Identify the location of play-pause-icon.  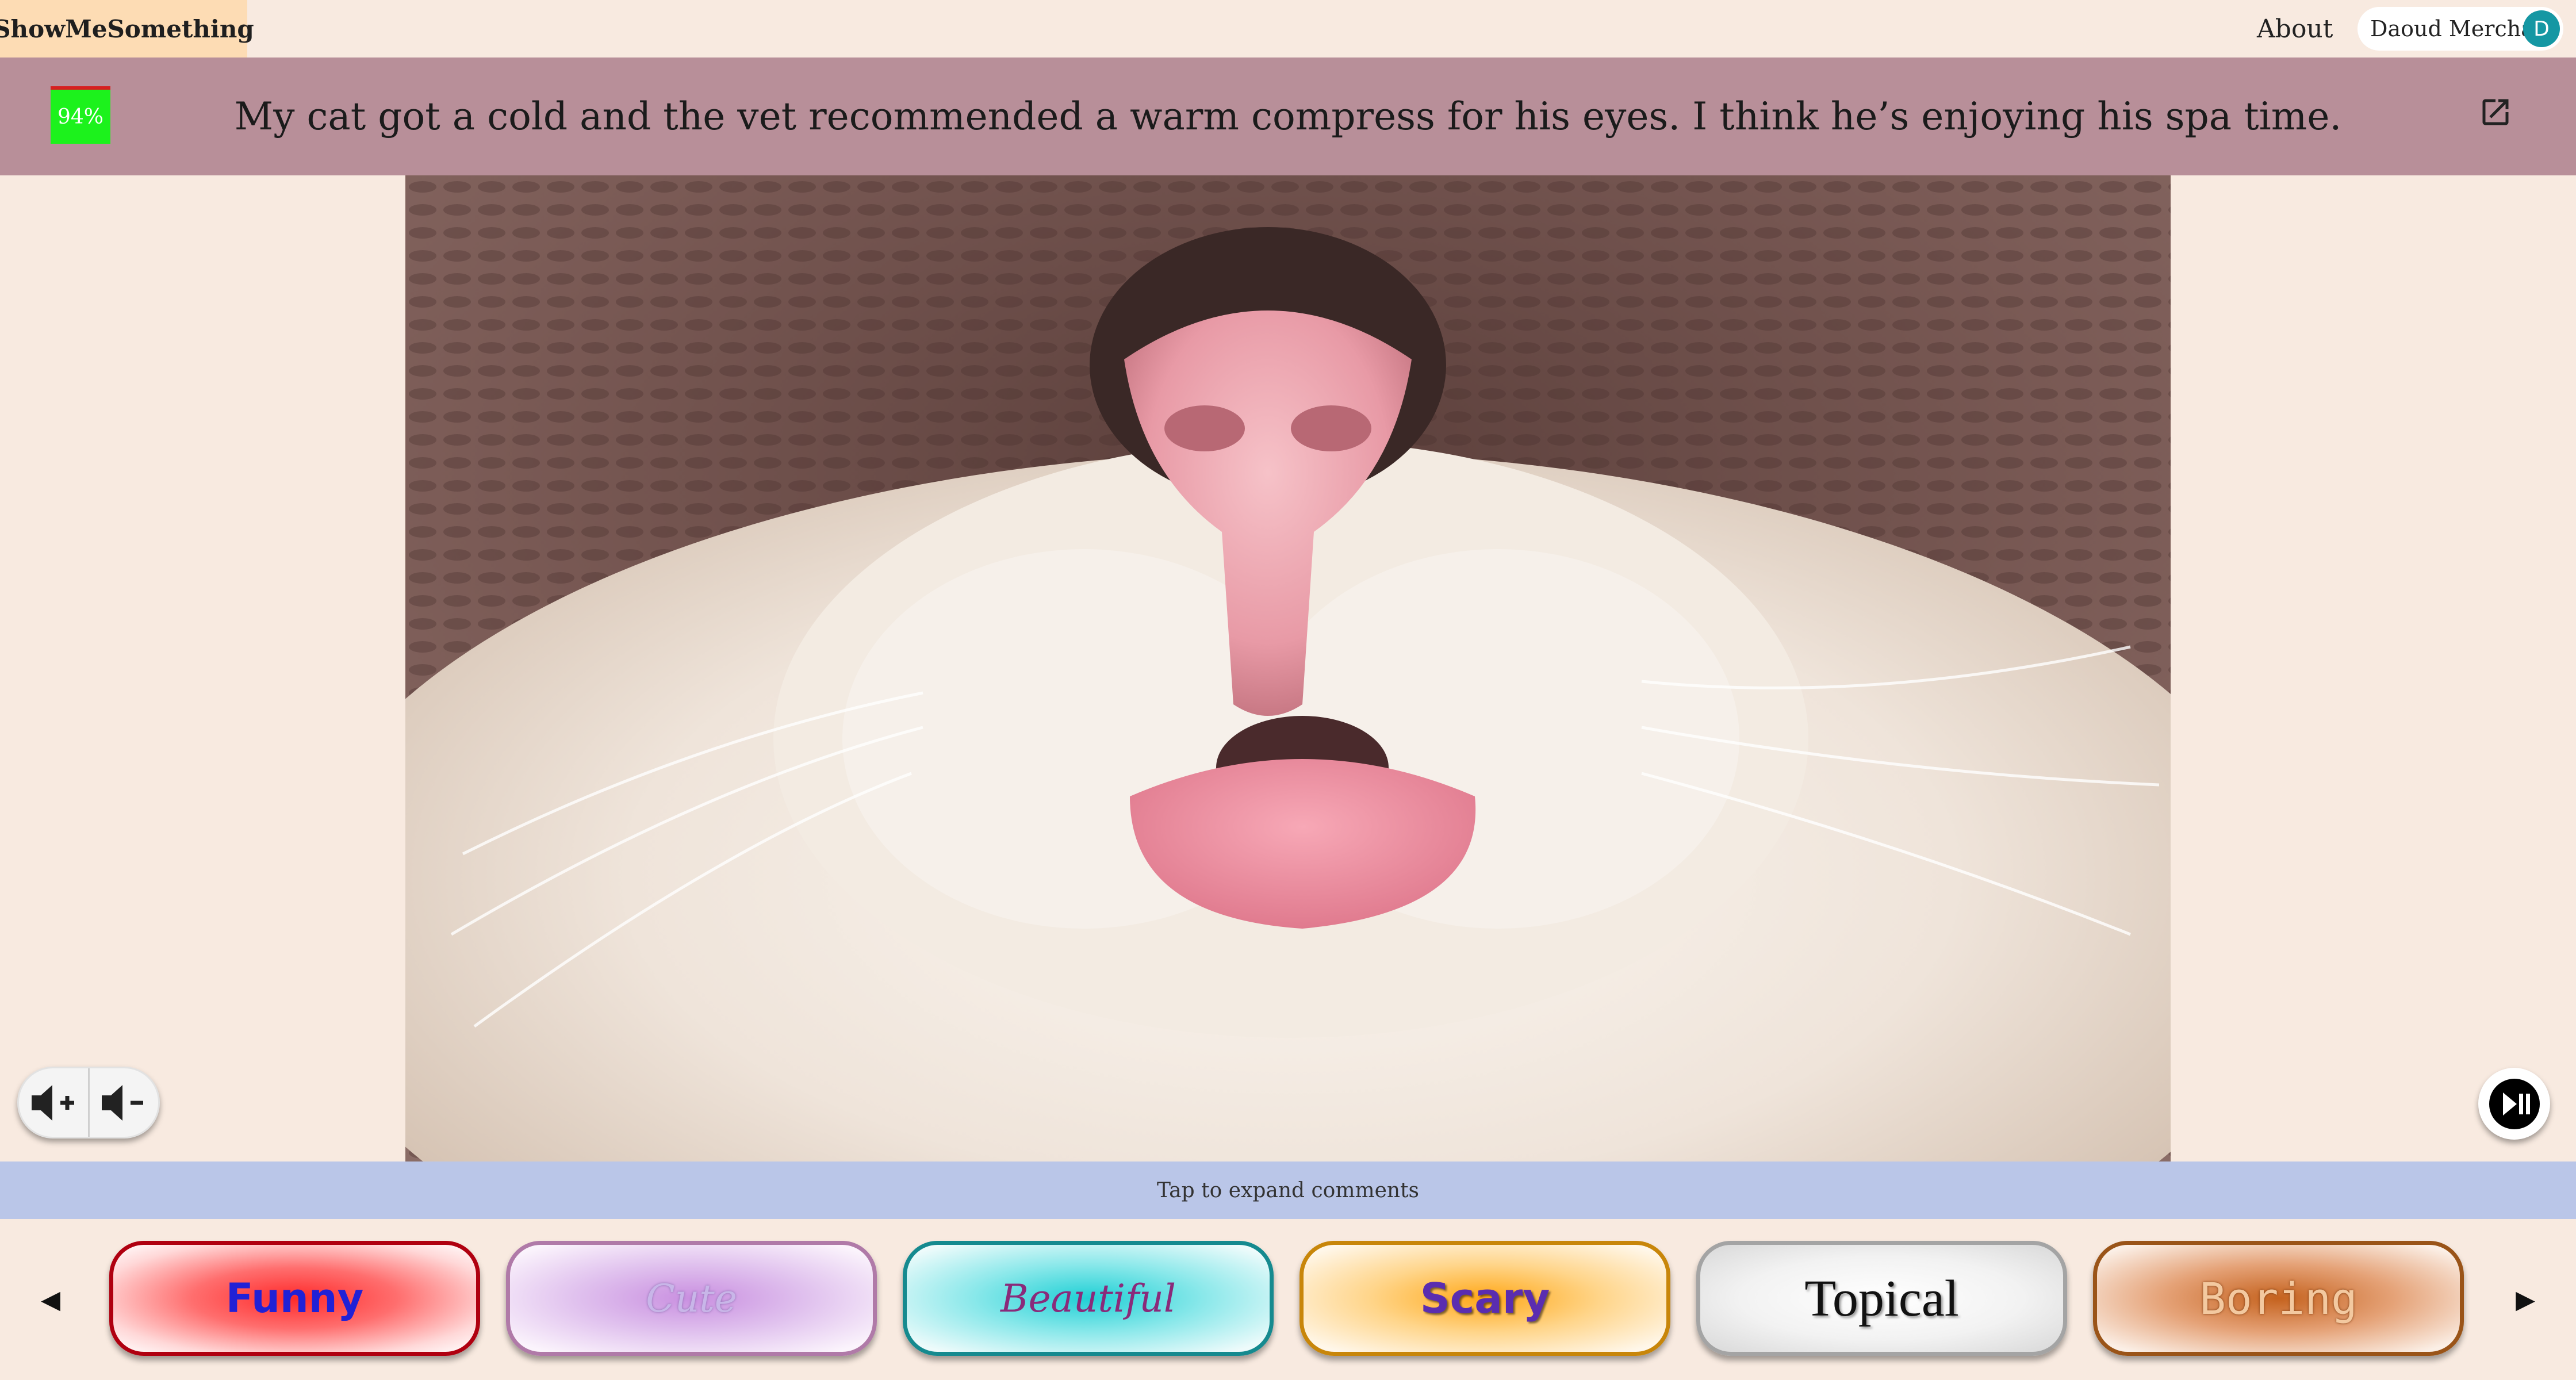
(2514, 1103).